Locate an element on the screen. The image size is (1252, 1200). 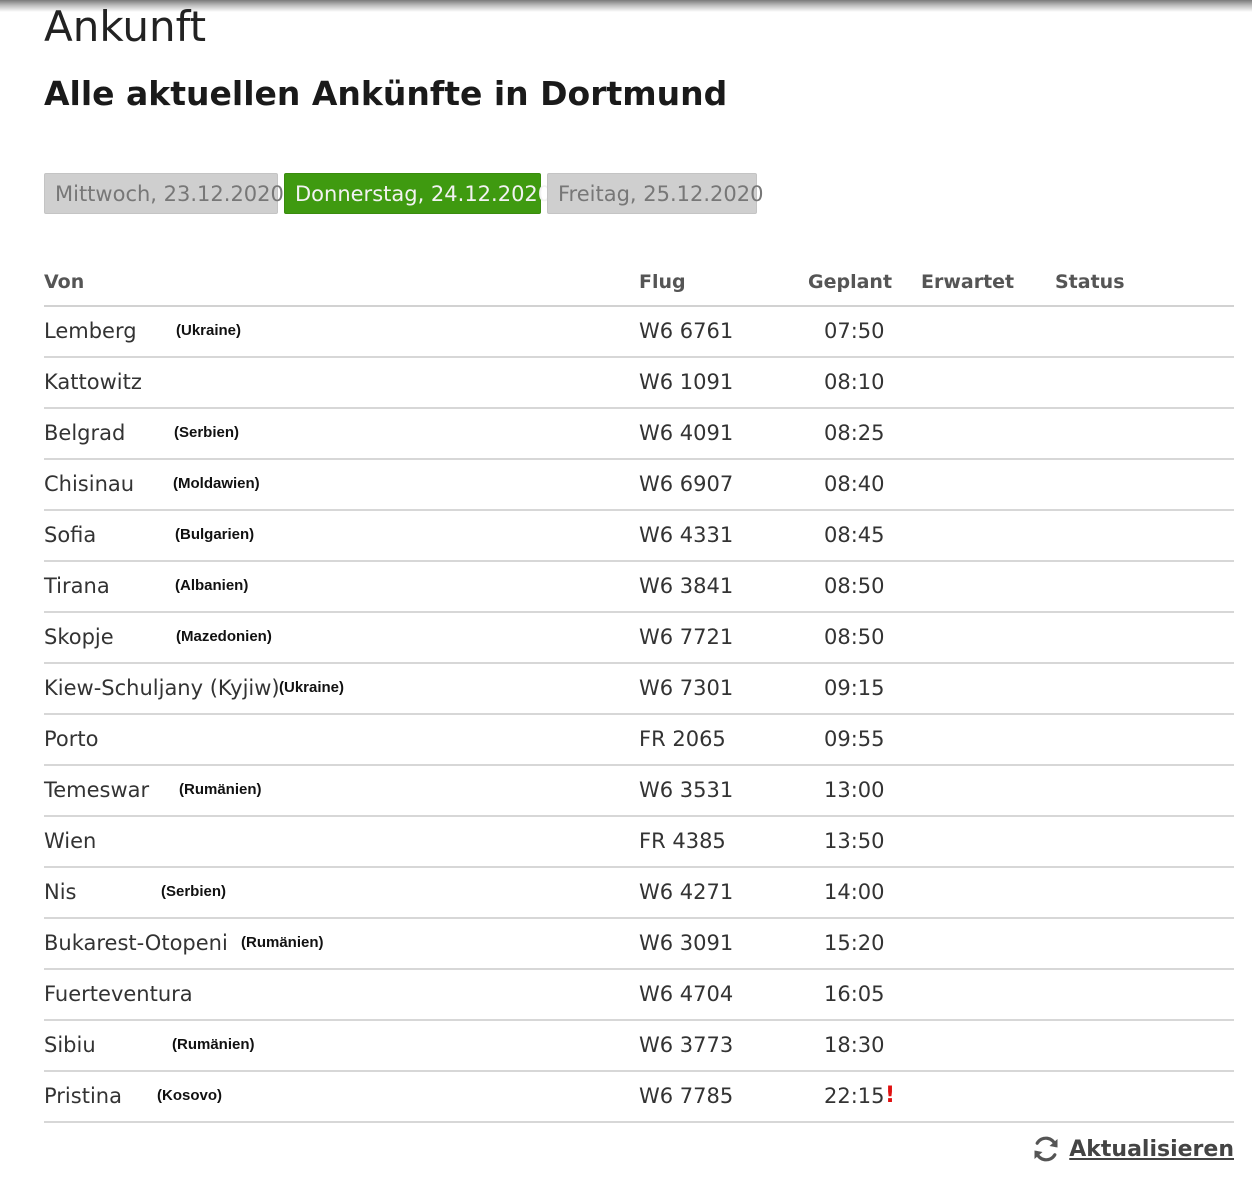
table-row: Porto FR 2065 09:55 is located at coordinates (639, 740).